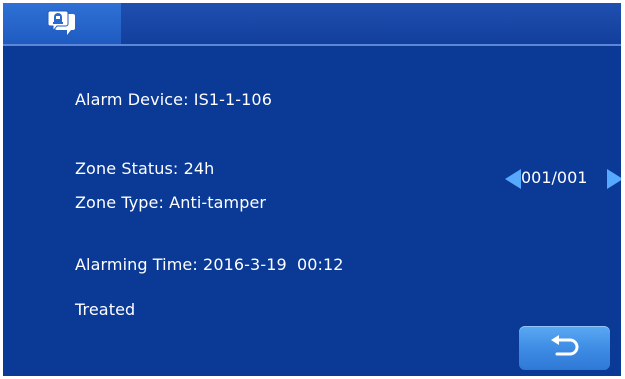 This screenshot has width=625, height=379. I want to click on alarm-device-row: Alarm Device: IS1-1-106, so click(173, 99).